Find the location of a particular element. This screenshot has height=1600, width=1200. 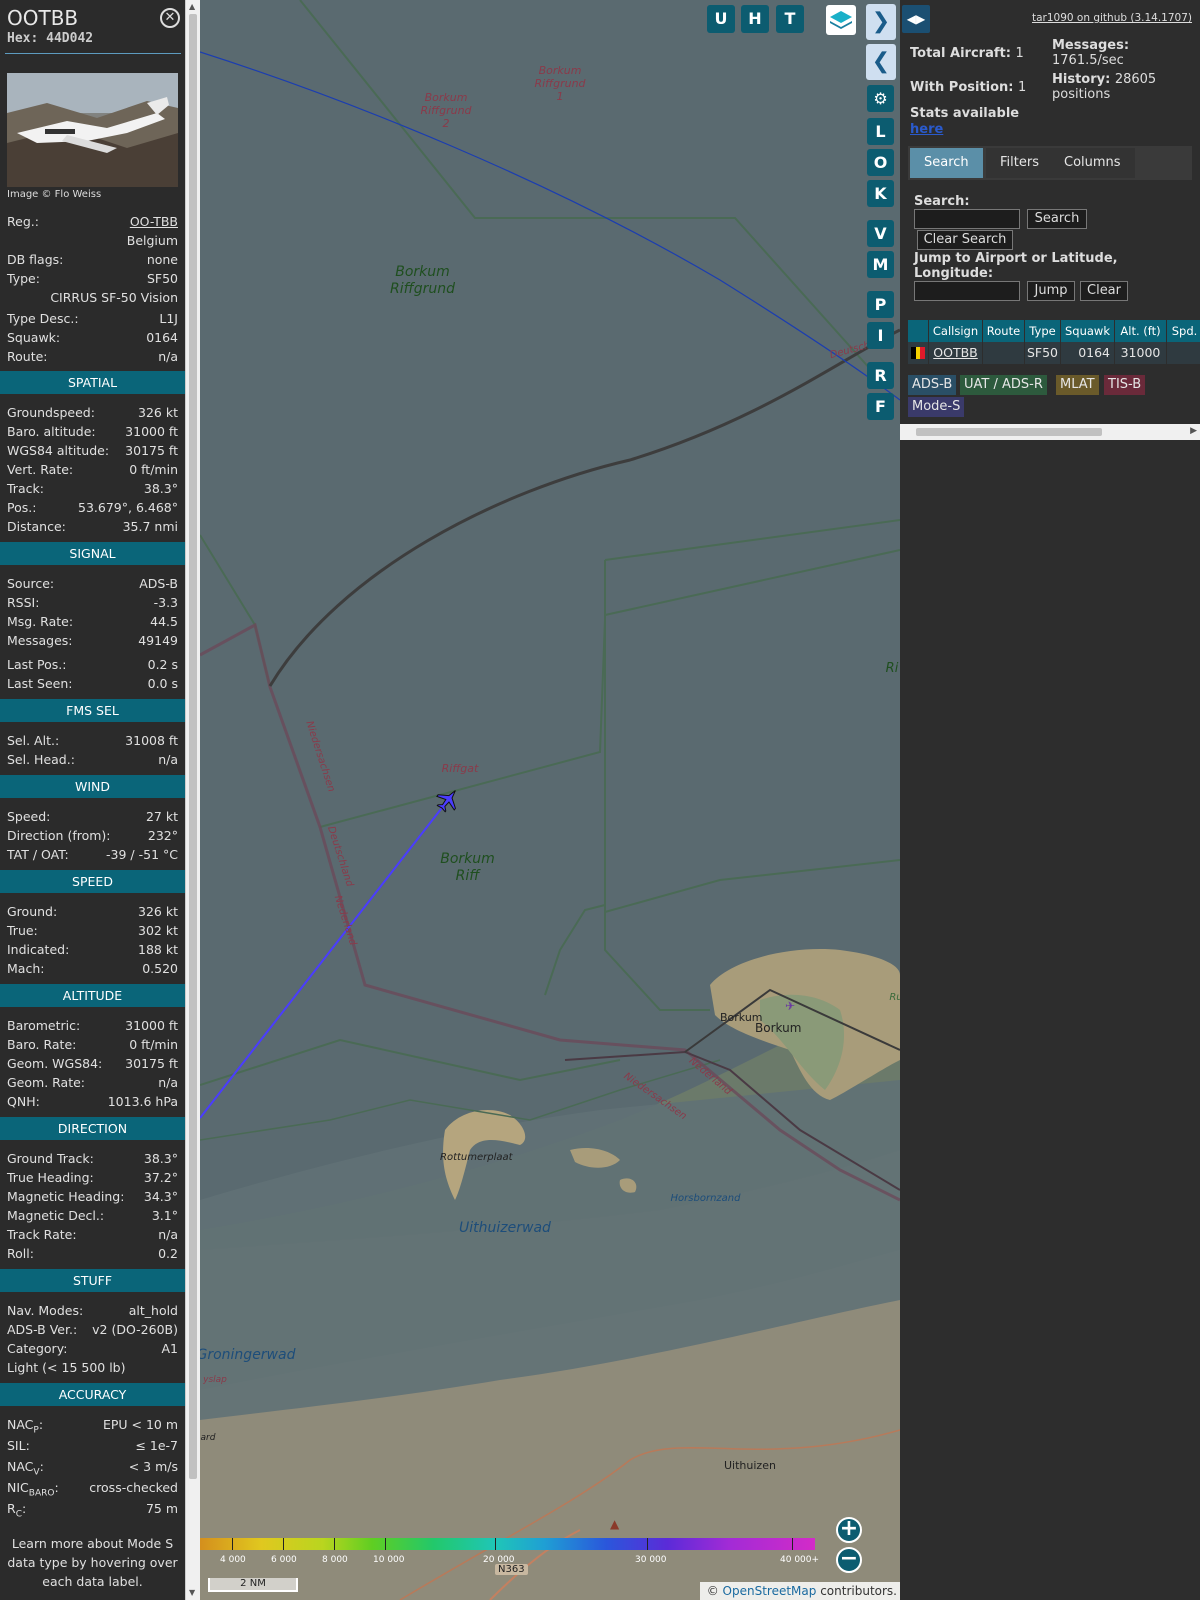

info-row-value: n/a is located at coordinates (168, 1234).